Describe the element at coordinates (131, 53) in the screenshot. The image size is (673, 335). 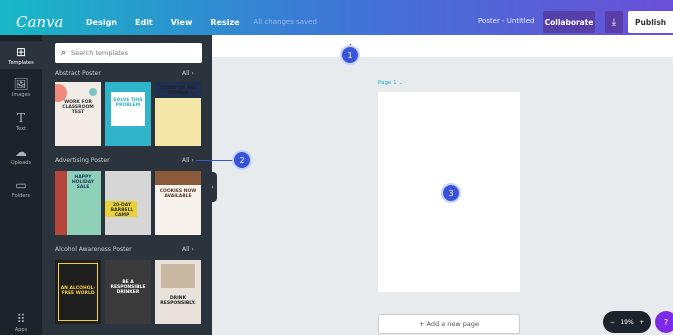
I see `search-input` at that location.